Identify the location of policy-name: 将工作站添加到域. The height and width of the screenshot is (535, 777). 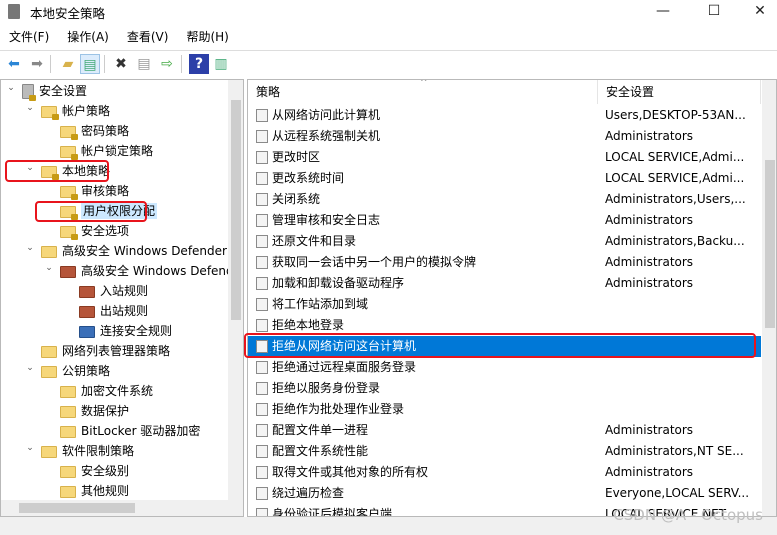
(320, 304).